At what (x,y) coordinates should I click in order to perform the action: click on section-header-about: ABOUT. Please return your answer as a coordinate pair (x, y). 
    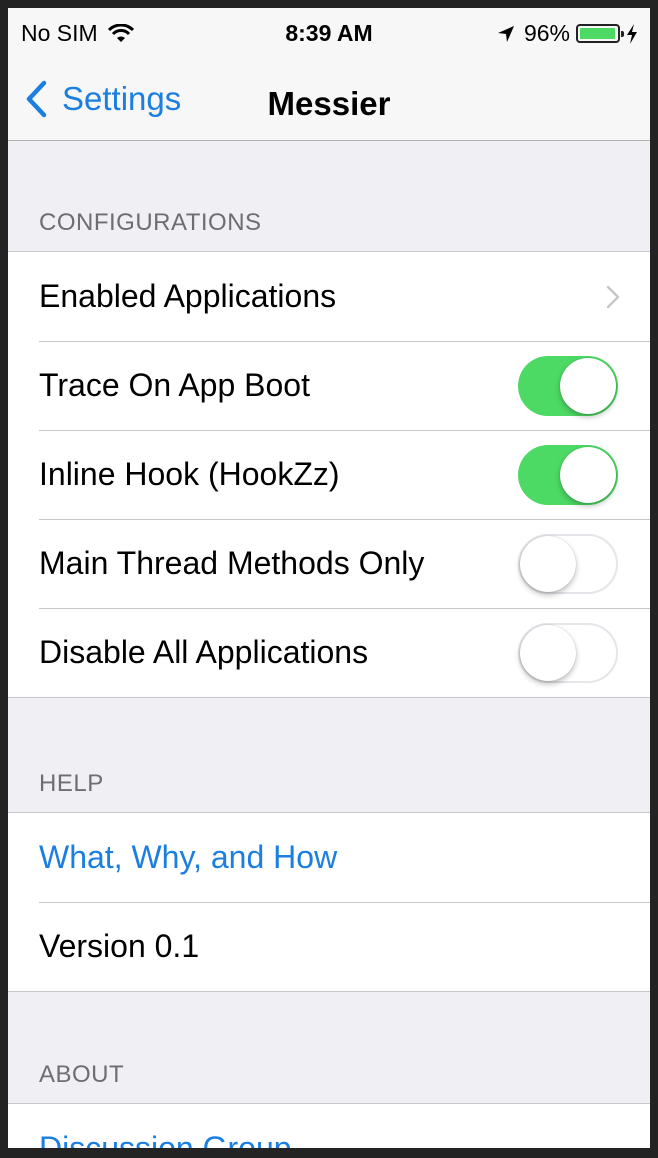
    Looking at the image, I should click on (82, 1074).